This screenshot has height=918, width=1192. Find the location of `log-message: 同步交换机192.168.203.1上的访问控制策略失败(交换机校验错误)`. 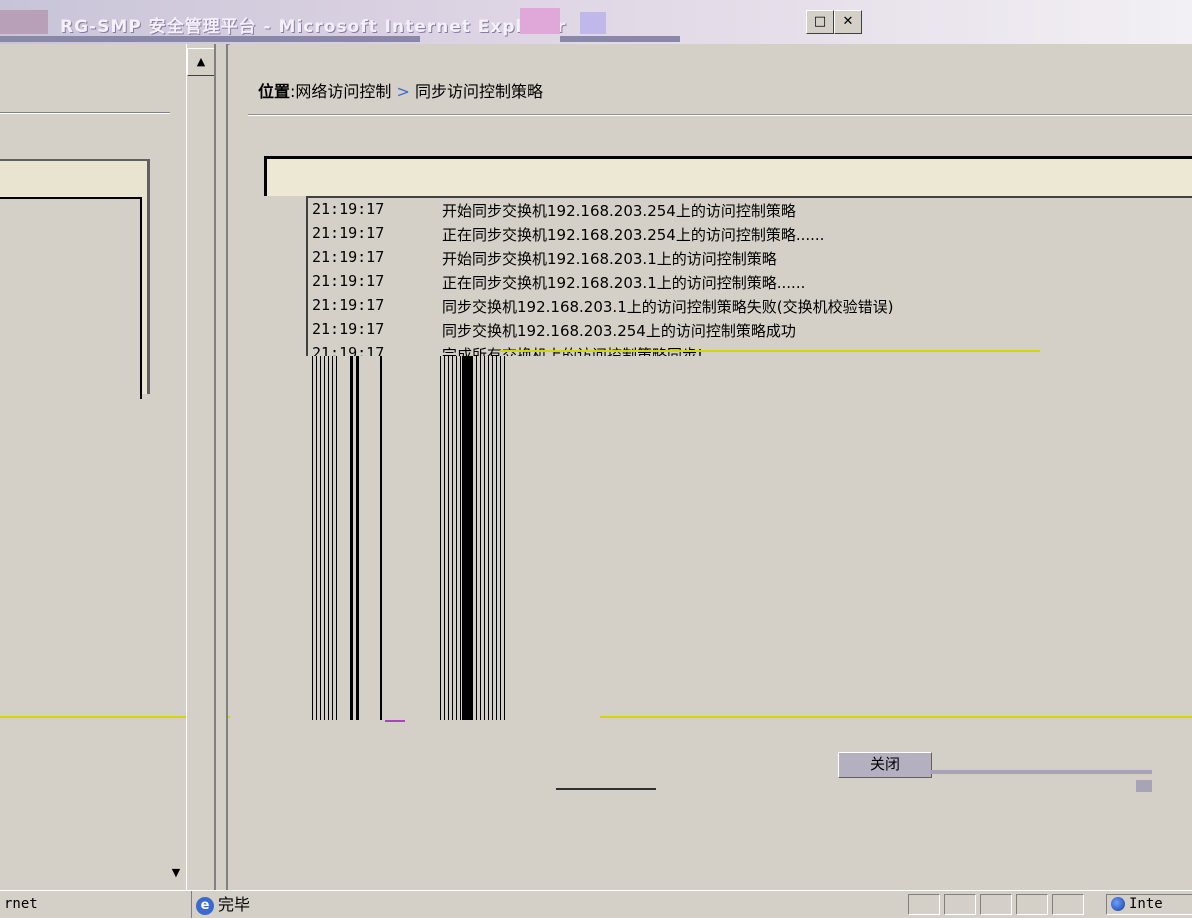

log-message: 同步交换机192.168.203.1上的访问控制策略失败(交换机校验错误) is located at coordinates (668, 307).